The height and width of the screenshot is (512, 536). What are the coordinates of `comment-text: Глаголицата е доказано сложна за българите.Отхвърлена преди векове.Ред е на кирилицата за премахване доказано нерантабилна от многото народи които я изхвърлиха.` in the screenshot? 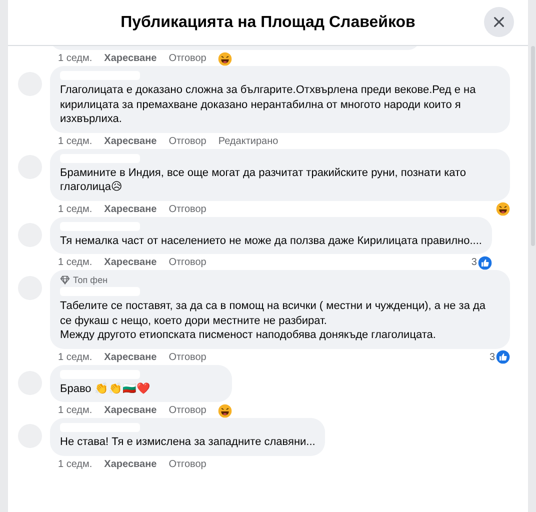 It's located at (268, 104).